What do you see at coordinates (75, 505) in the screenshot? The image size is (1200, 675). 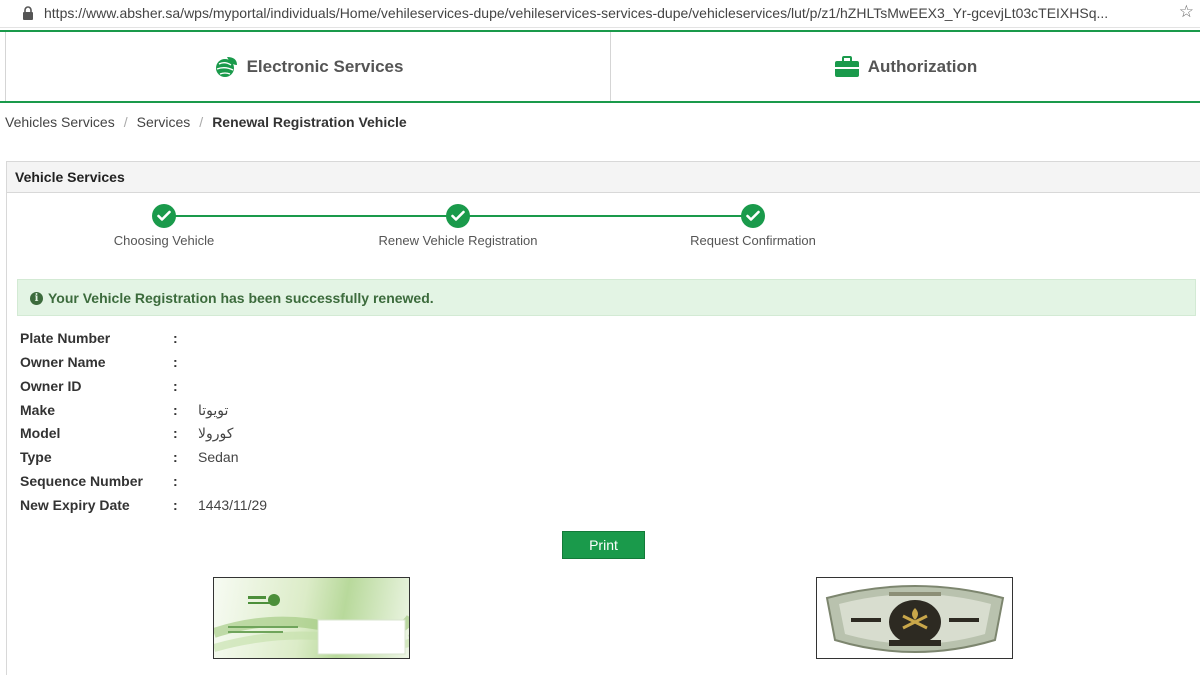 I see `detail-label: New Expiry Date` at bounding box center [75, 505].